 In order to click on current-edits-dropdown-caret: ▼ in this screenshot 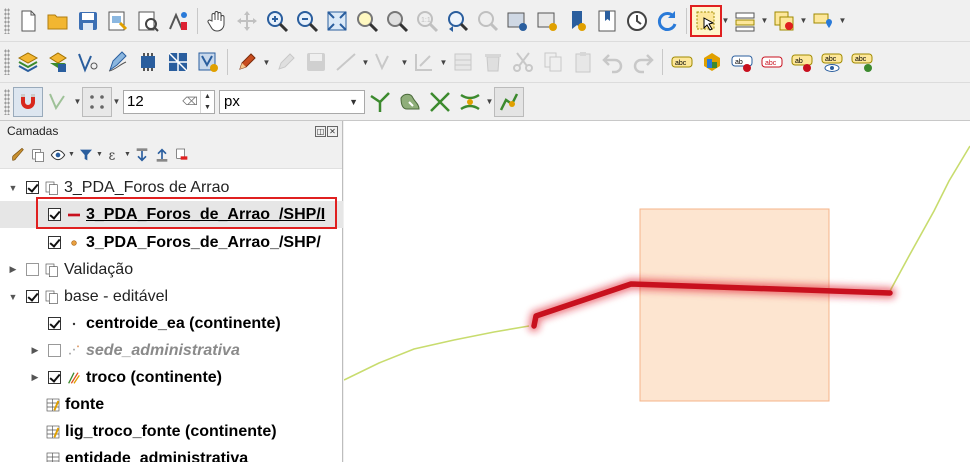, I will do `click(266, 62)`.